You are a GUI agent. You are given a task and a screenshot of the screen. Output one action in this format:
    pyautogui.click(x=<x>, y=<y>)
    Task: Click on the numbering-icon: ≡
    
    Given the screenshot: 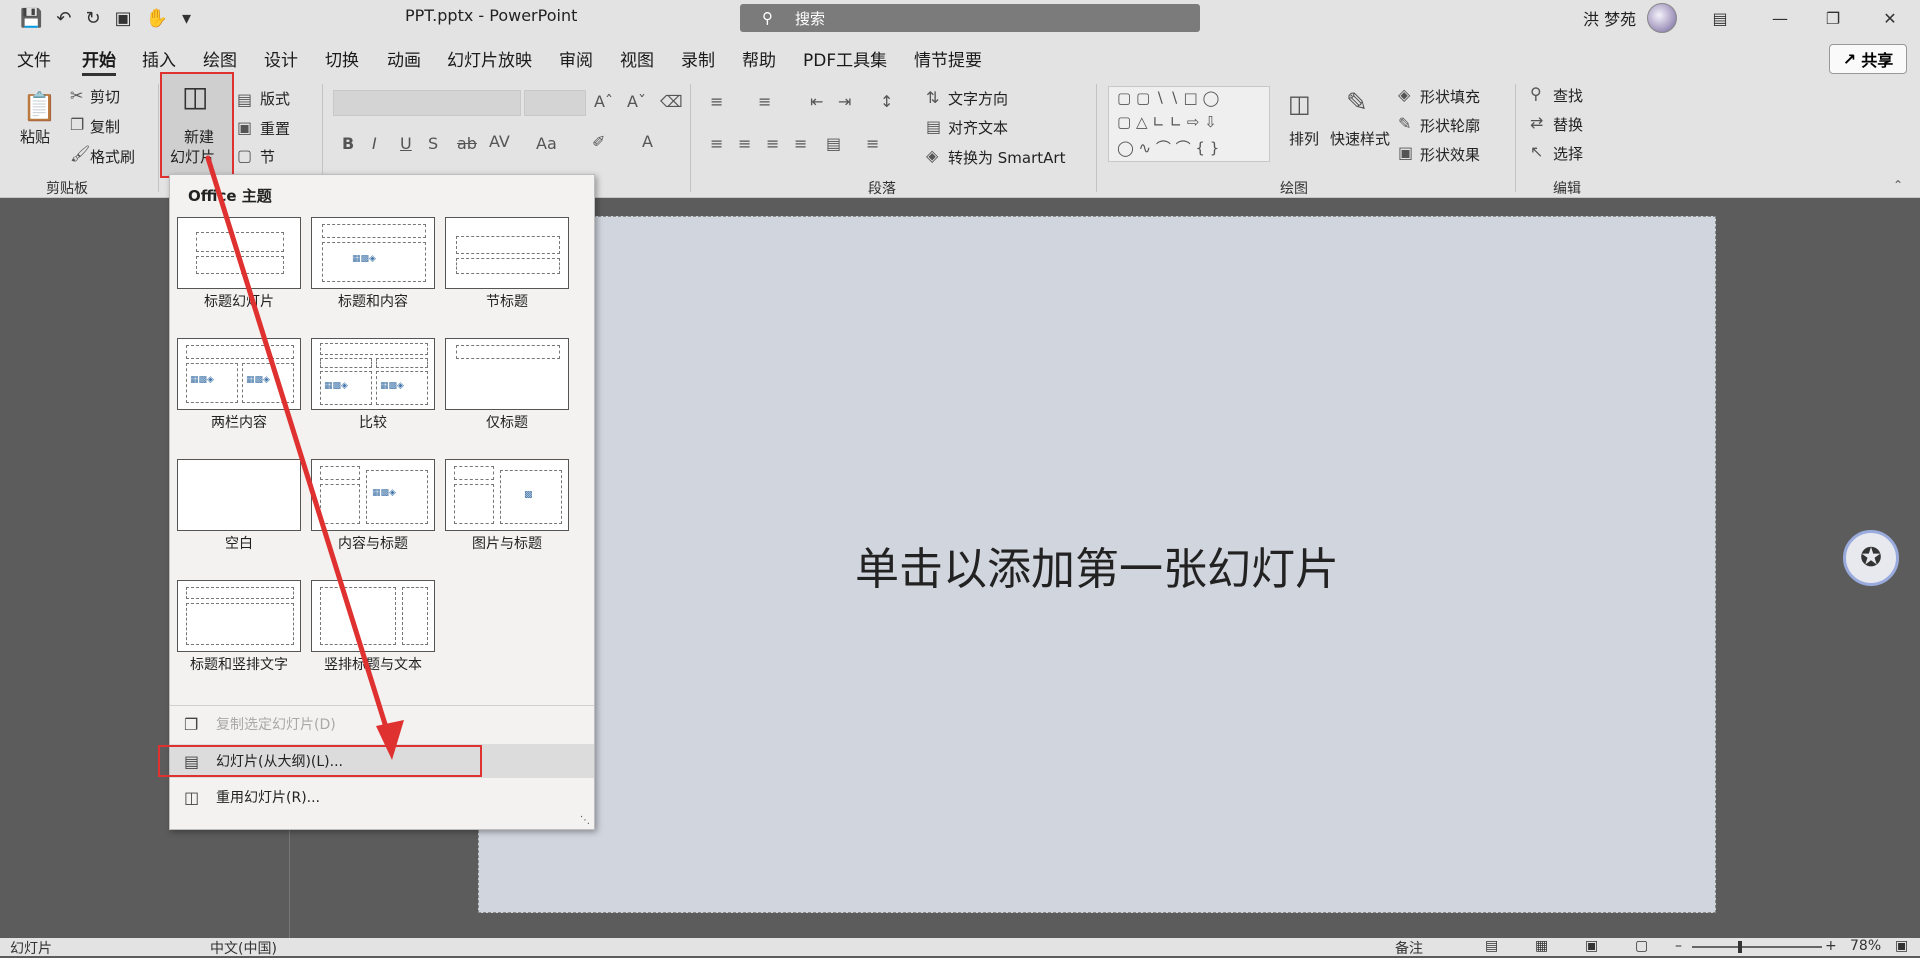 What is the action you would take?
    pyautogui.click(x=764, y=101)
    